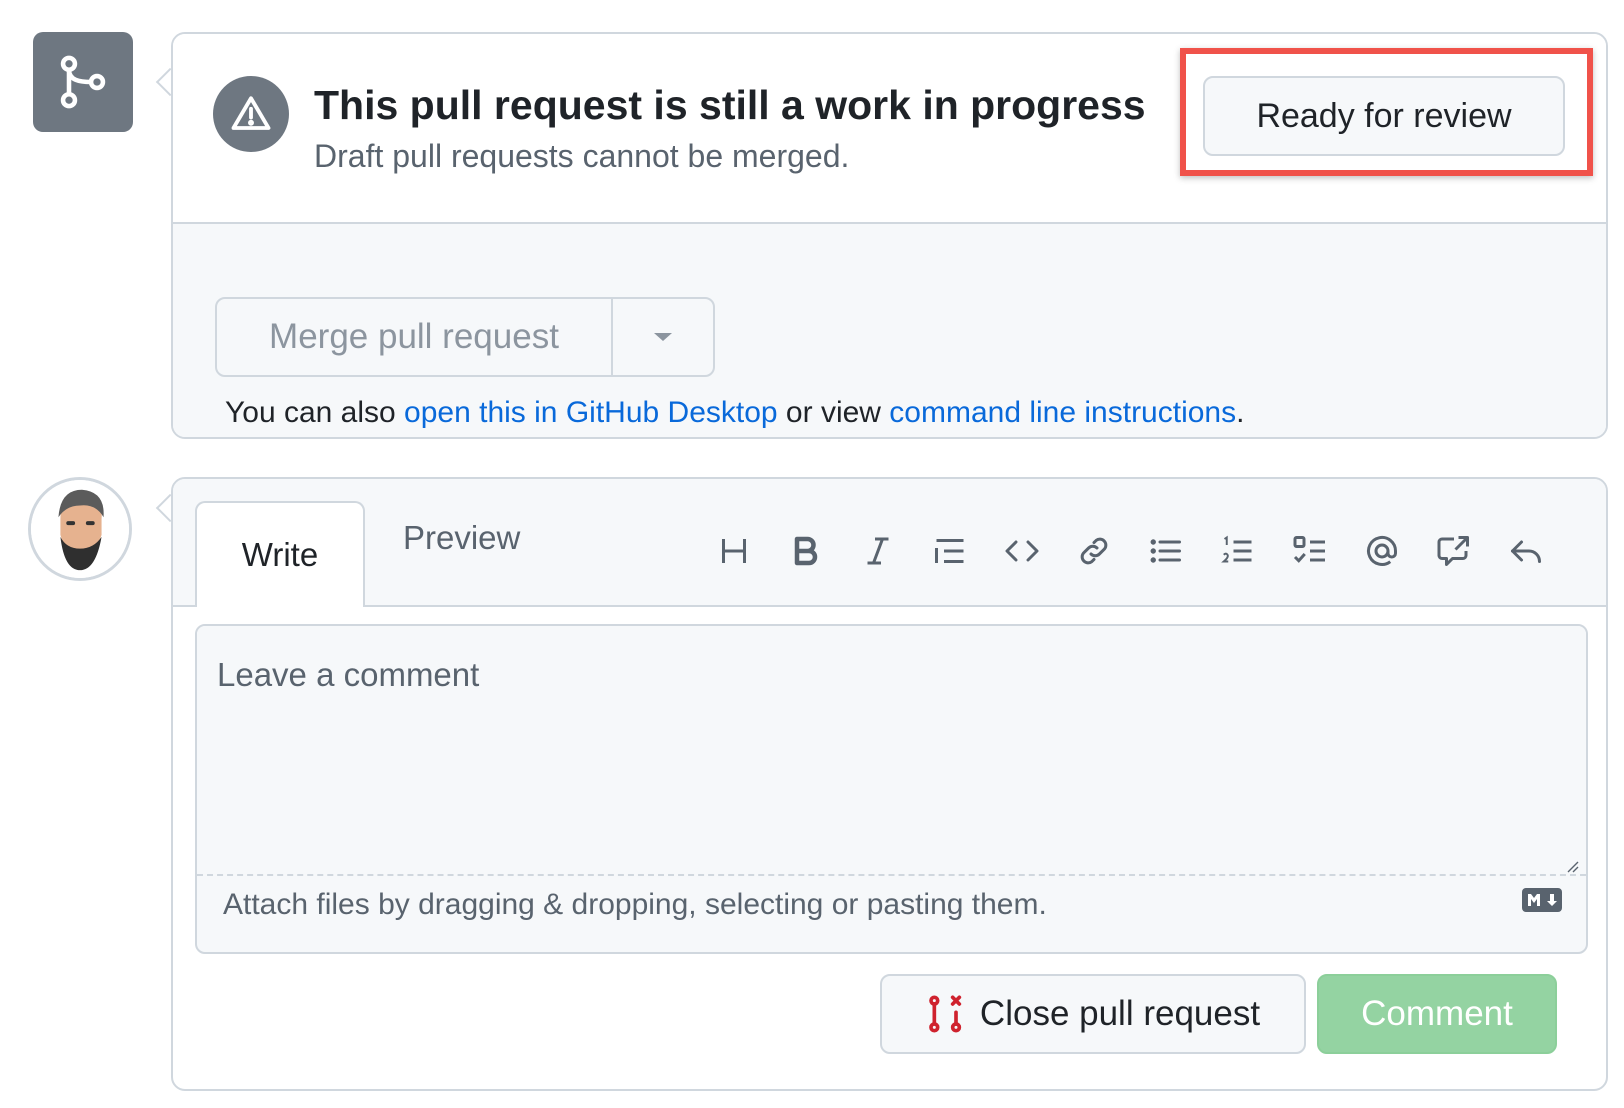 Image resolution: width=1624 pixels, height=1108 pixels. Describe the element at coordinates (1094, 551) in the screenshot. I see `link-icon` at that location.